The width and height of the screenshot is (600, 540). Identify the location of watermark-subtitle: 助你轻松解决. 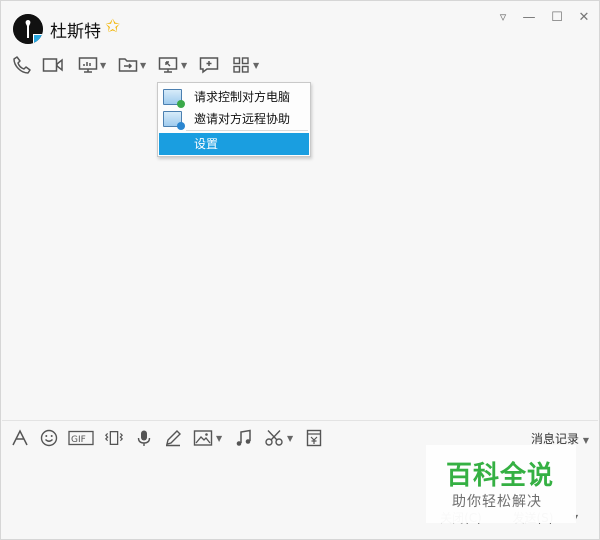
(497, 502).